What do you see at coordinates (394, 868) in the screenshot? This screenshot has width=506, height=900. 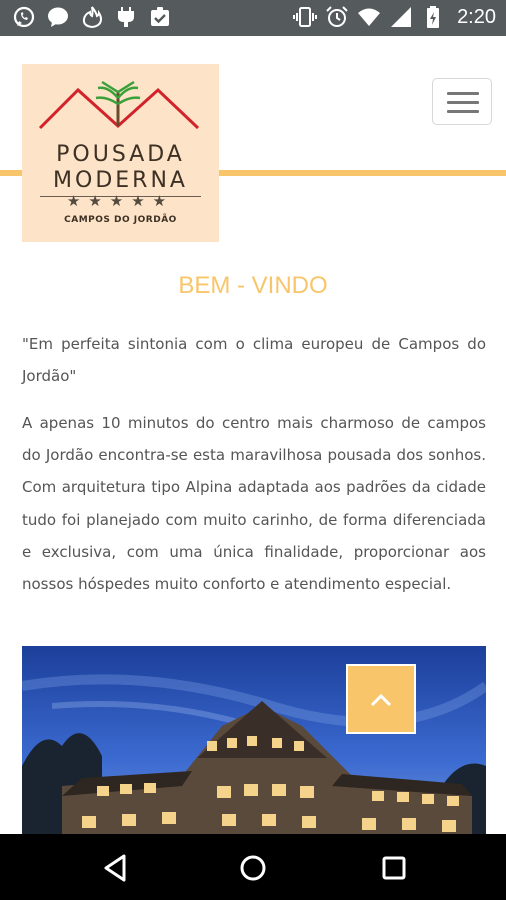 I see `recents-square-icon` at bounding box center [394, 868].